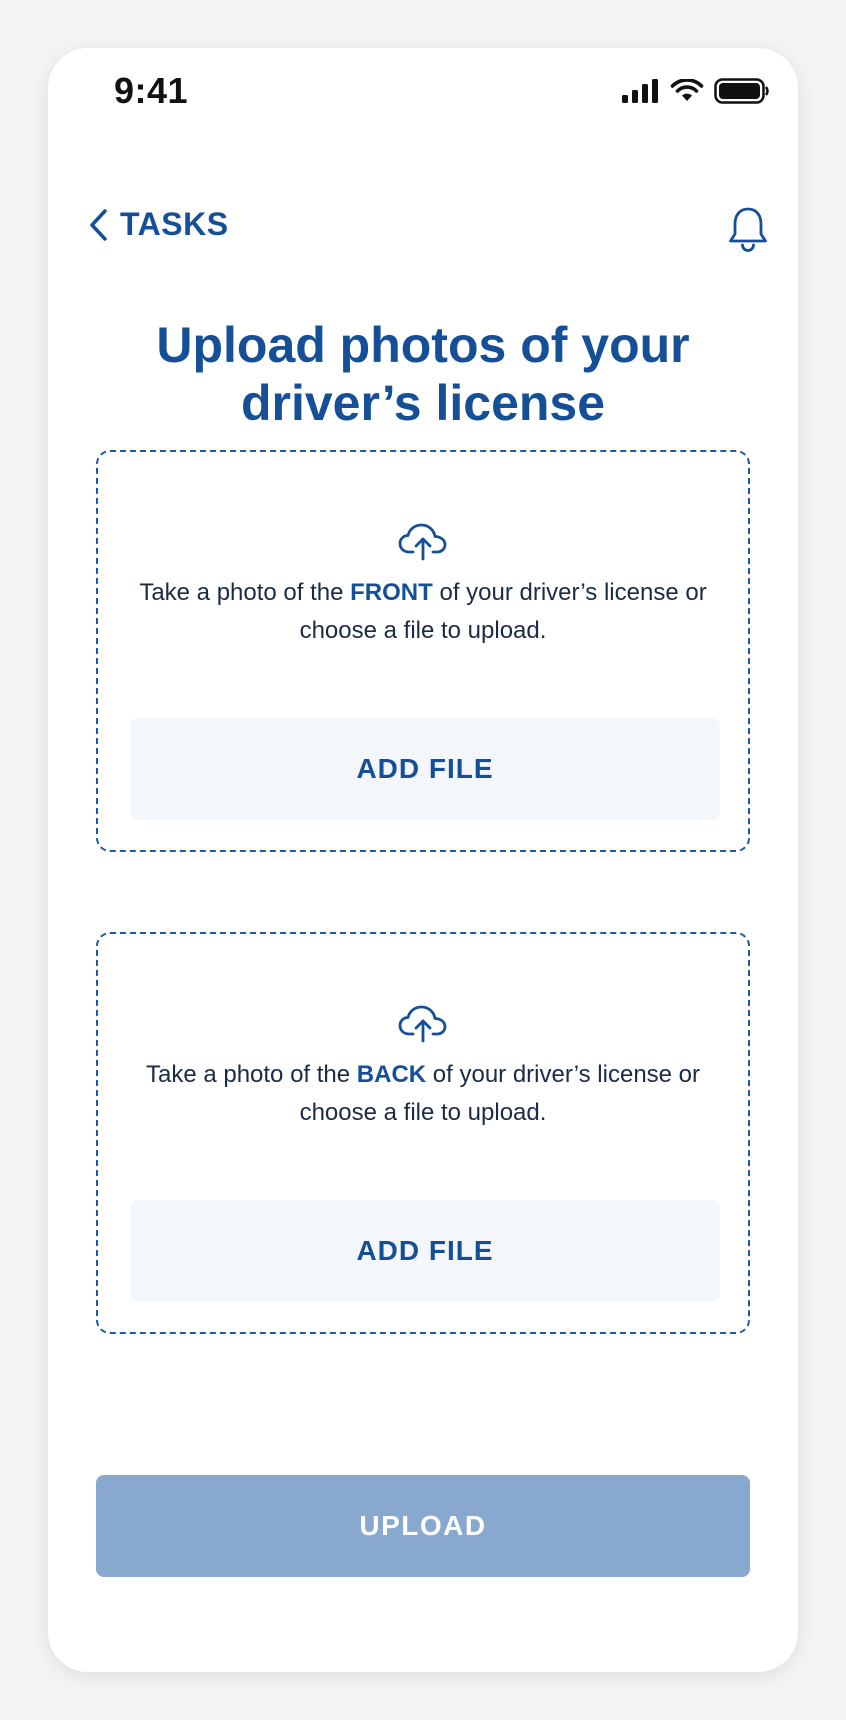  Describe the element at coordinates (174, 224) in the screenshot. I see `back-label: TASKS` at that location.